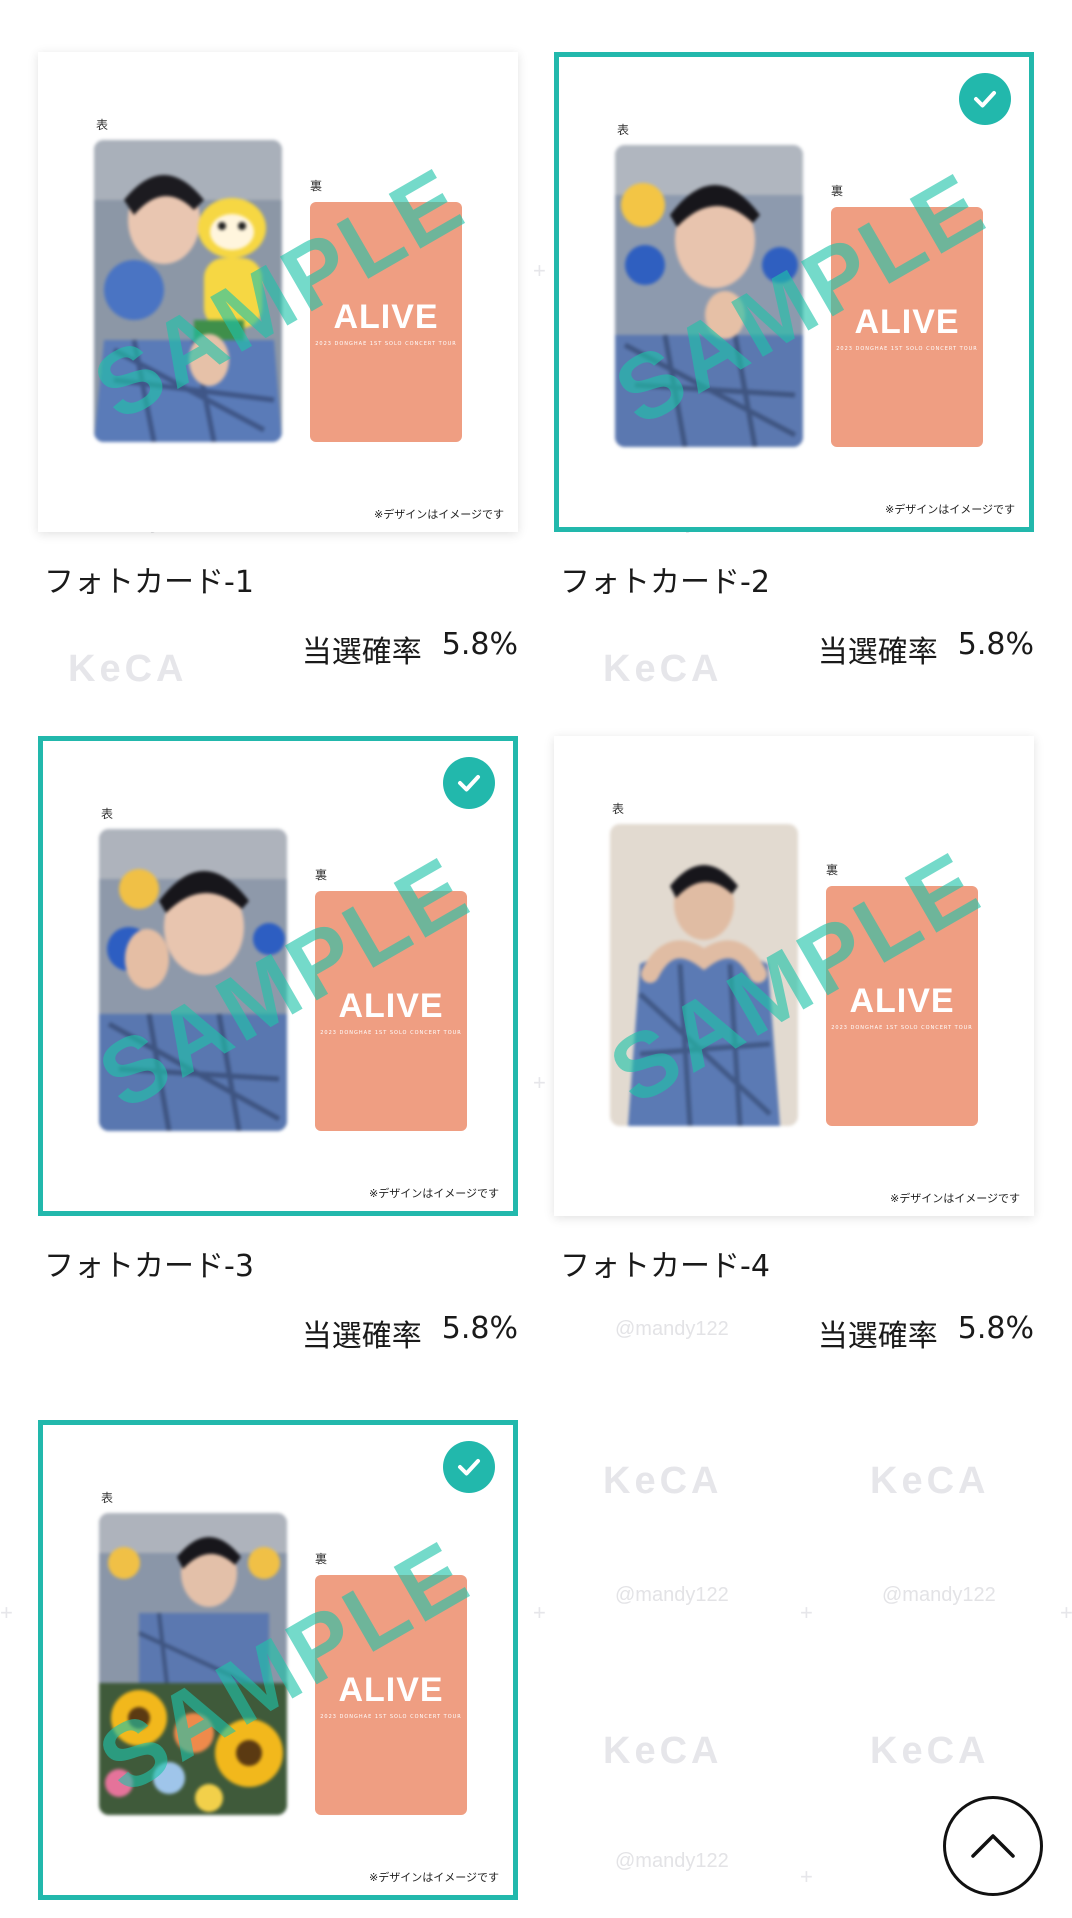 This screenshot has width=1072, height=1918. What do you see at coordinates (193, 980) in the screenshot?
I see `photo-hand-on-cheek` at bounding box center [193, 980].